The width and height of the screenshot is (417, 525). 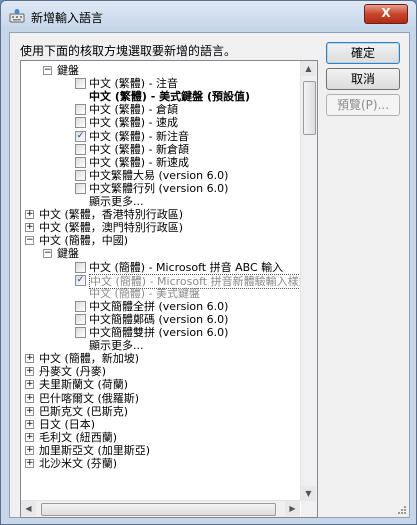 I want to click on resize-grip-icon, so click(x=402, y=510).